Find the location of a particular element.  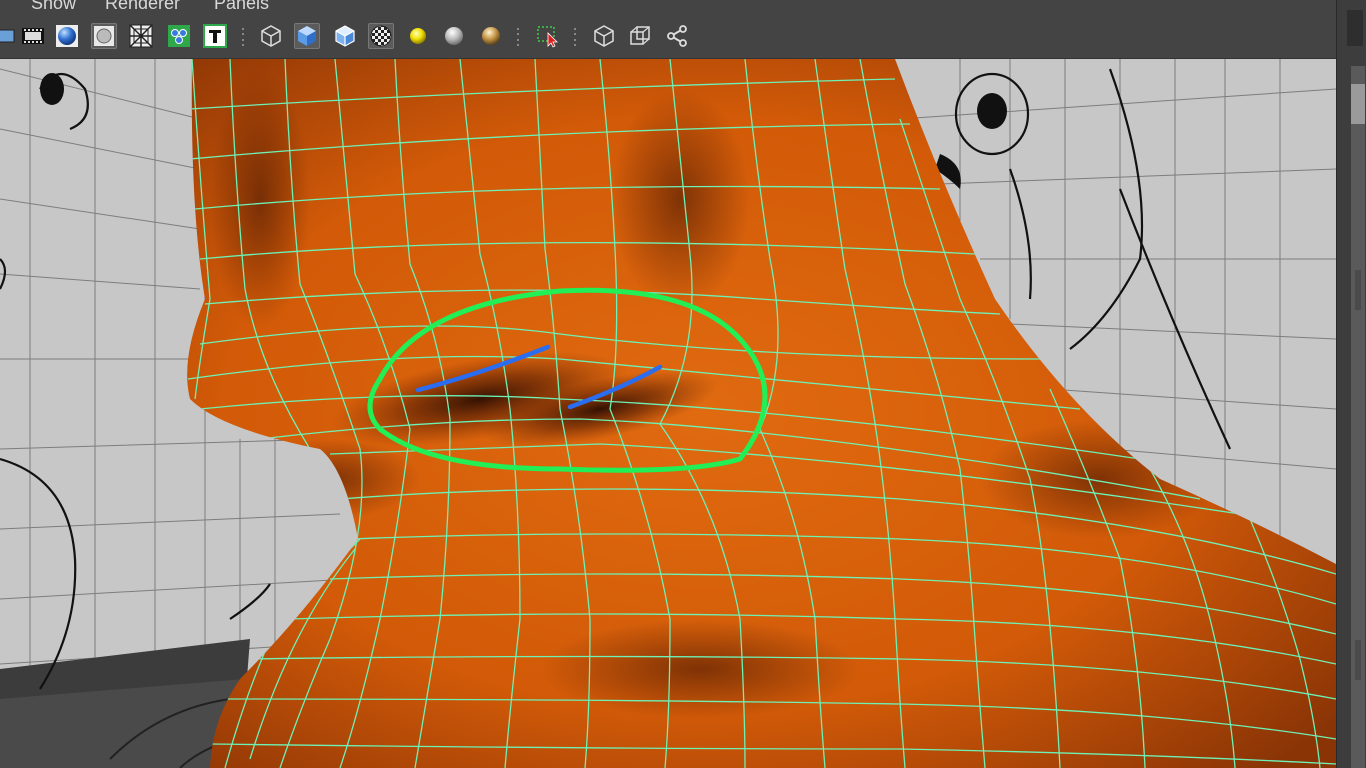

smooth-shade-cube-button is located at coordinates (307, 36).